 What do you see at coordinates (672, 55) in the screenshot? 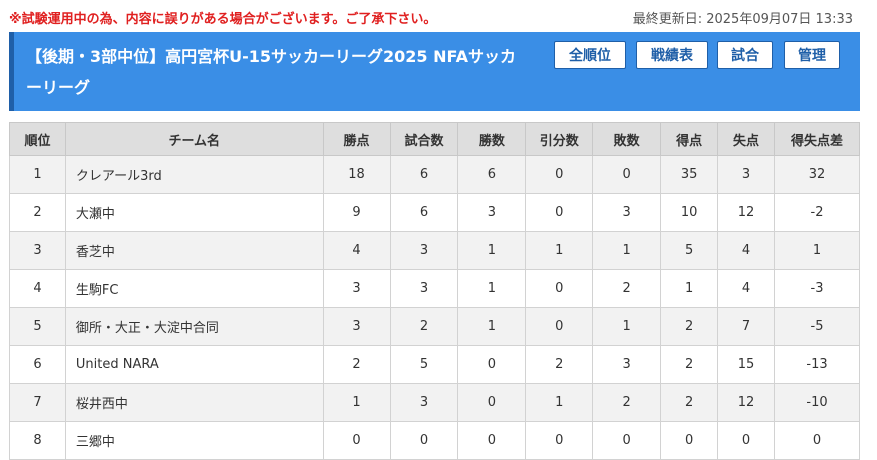
I see `nav-results-table-button: 戦績表` at bounding box center [672, 55].